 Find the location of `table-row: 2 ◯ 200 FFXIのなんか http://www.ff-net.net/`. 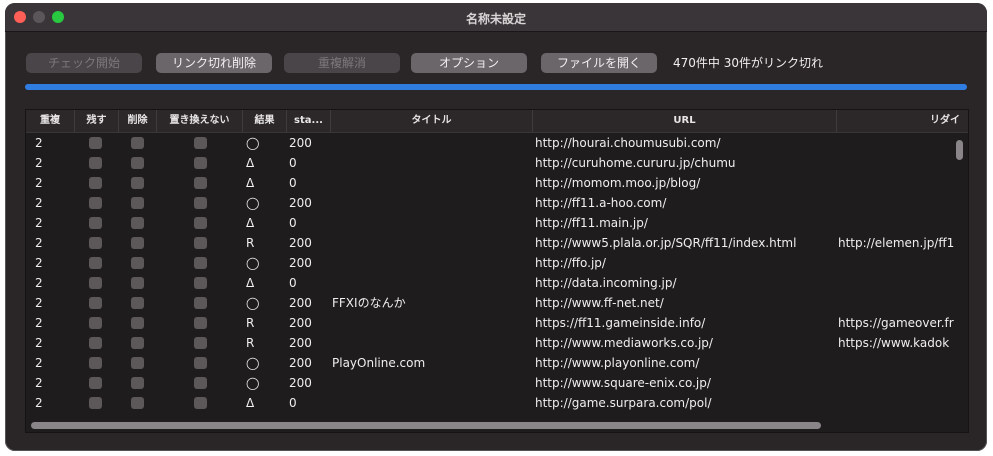

table-row: 2 ◯ 200 FFXIのなんか http://www.ff-net.net/ is located at coordinates (493, 303).